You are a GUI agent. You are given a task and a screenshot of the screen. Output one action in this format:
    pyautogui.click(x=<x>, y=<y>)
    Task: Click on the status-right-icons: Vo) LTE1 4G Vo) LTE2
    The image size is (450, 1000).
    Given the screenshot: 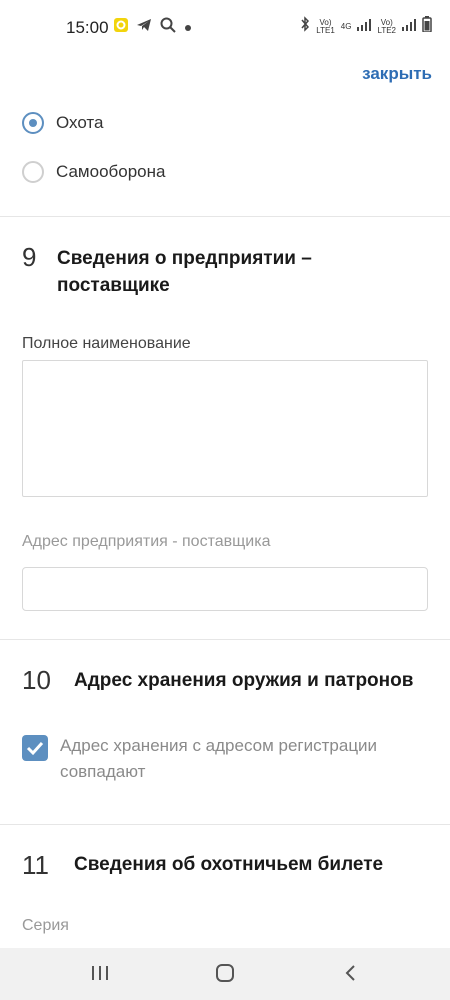 What is the action you would take?
    pyautogui.click(x=366, y=26)
    